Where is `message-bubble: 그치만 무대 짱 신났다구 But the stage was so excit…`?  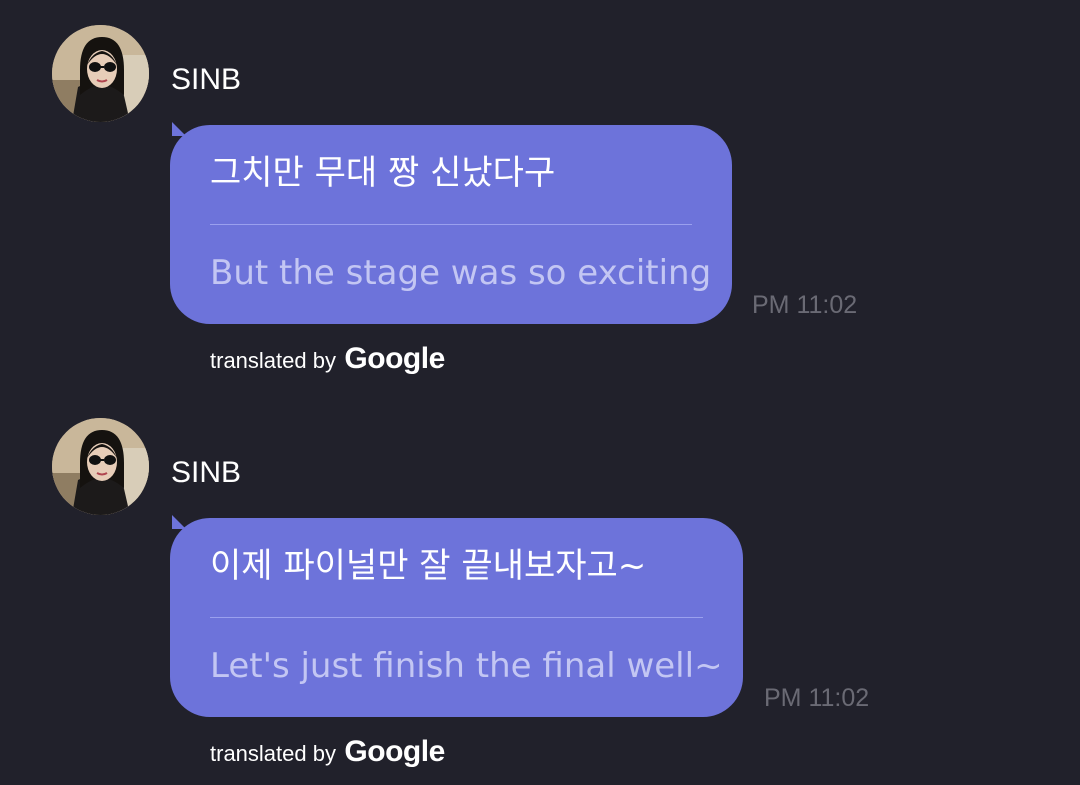 message-bubble: 그치만 무대 짱 신났다구 But the stage was so excit… is located at coordinates (451, 223).